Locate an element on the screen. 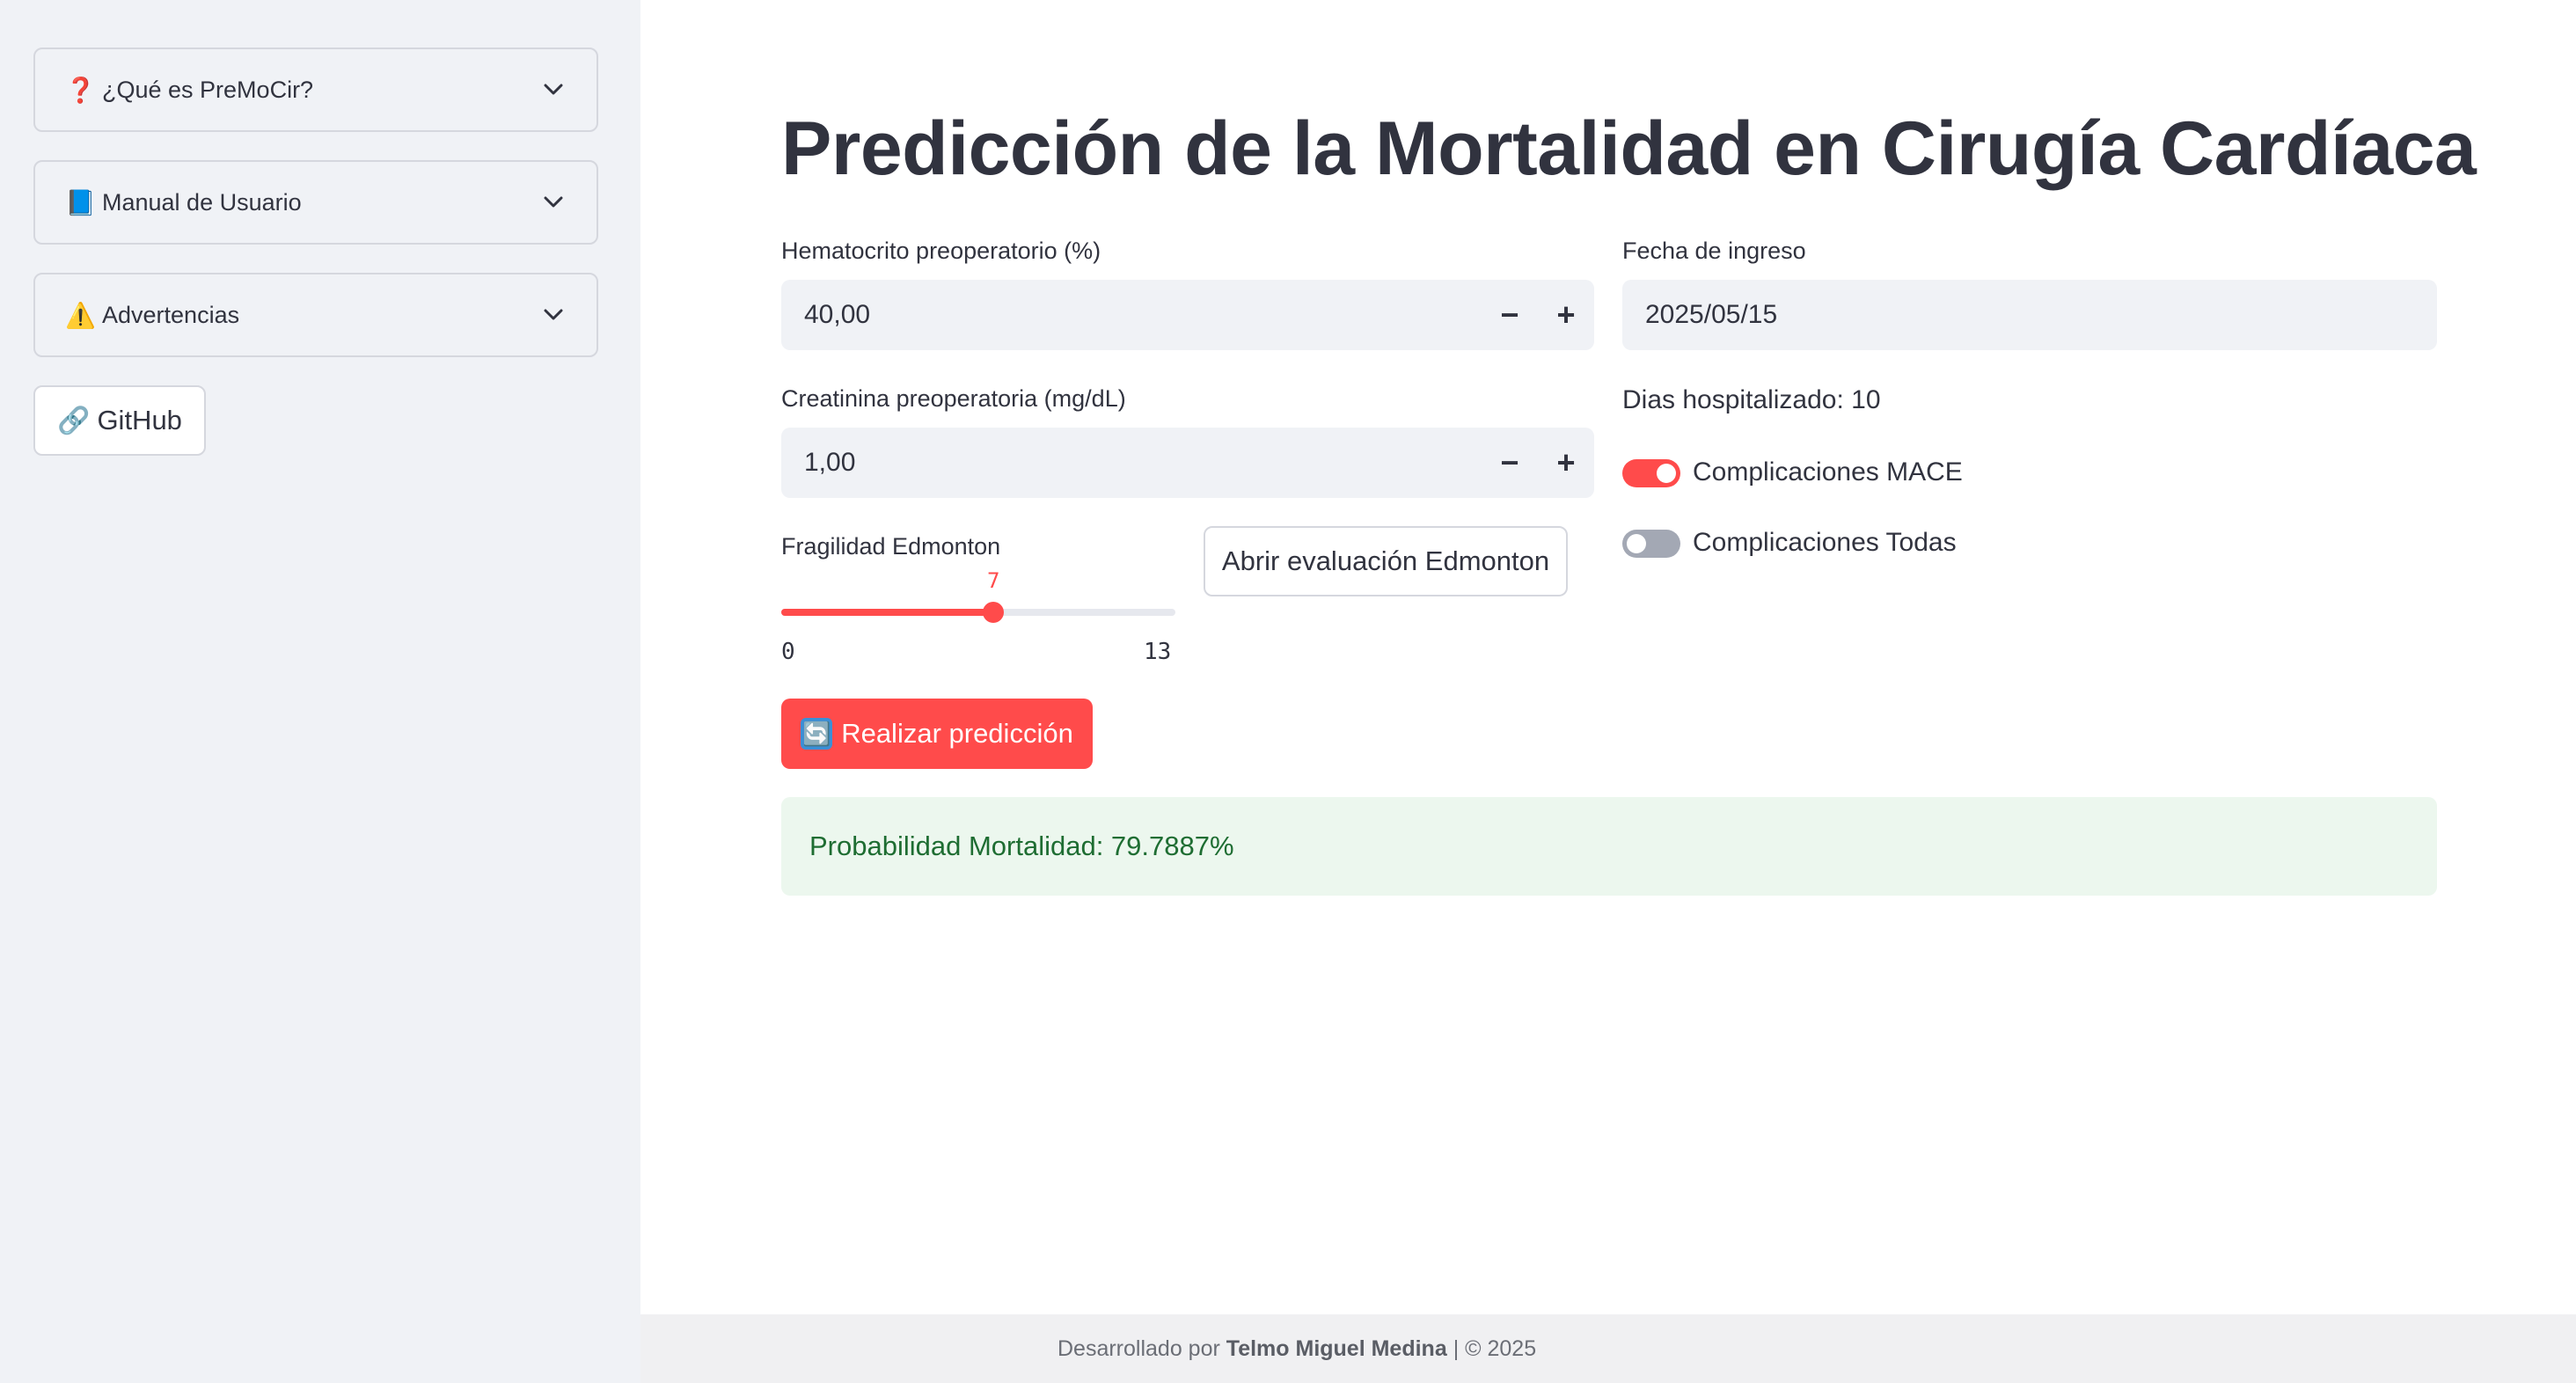 The height and width of the screenshot is (1383, 2576). expander-label: Manual de Usuario is located at coordinates (202, 202).